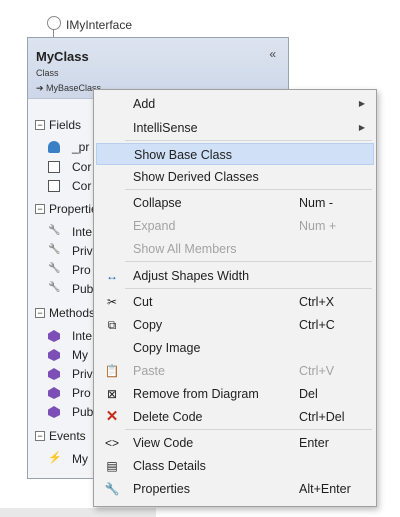 This screenshot has height=517, width=400. I want to click on menu-item-show-base-class: Show Base Class, so click(235, 154).